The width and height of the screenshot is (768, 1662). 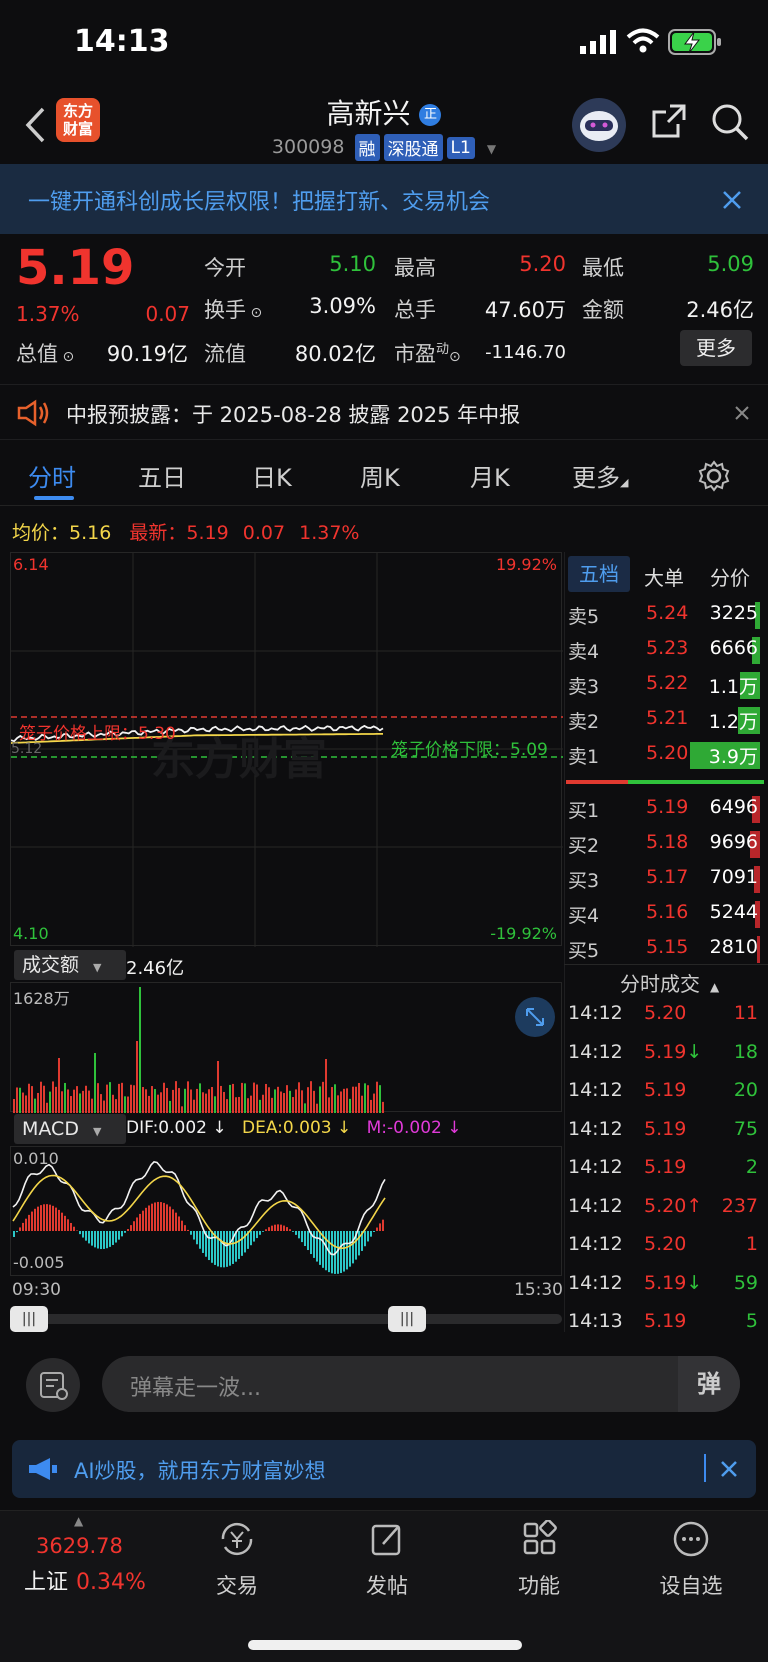 I want to click on tab-price-dist: 分价, so click(x=730, y=576).